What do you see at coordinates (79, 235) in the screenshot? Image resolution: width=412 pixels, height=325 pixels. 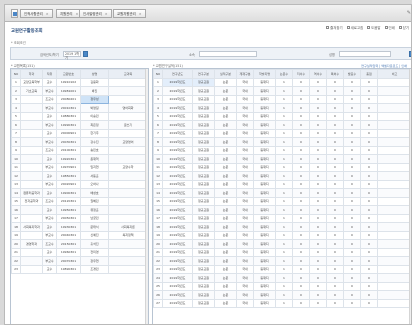 I see `table-row: 19 부교수 20040301 신예진 복지정책` at bounding box center [79, 235].